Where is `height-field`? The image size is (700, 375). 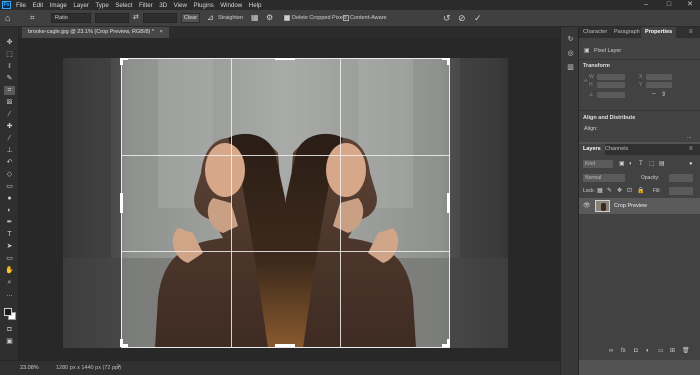
height-field is located at coordinates (611, 85).